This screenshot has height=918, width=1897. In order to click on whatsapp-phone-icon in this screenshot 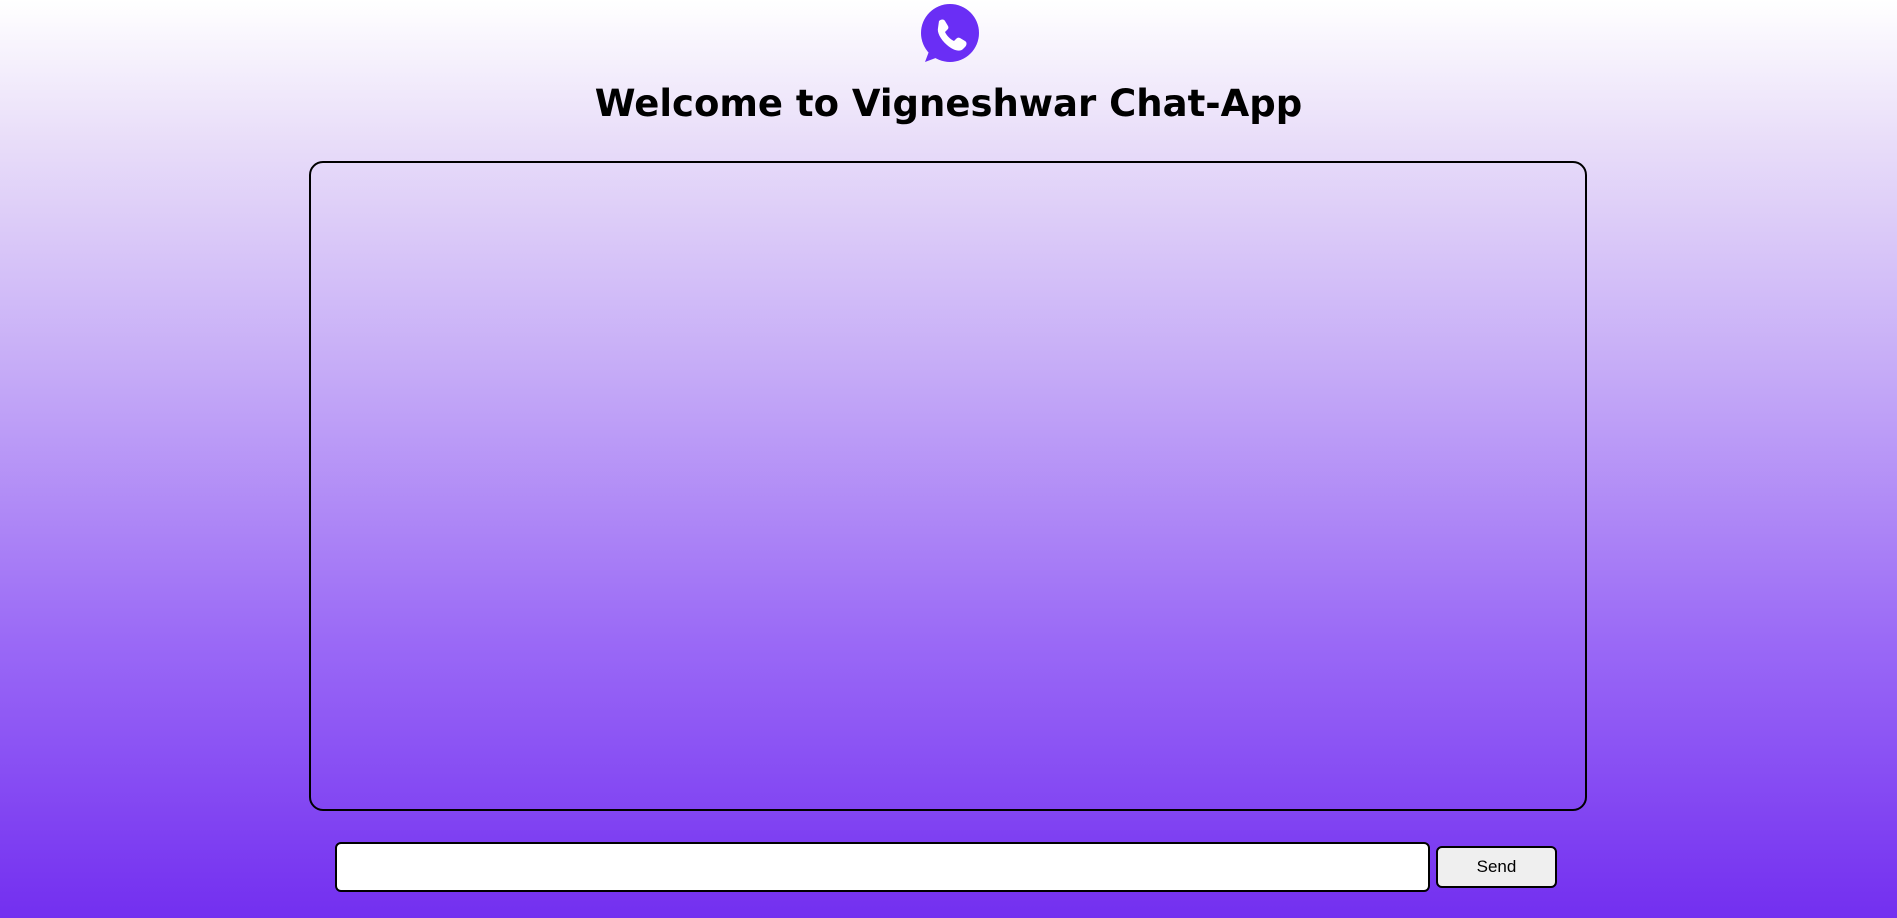, I will do `click(950, 33)`.